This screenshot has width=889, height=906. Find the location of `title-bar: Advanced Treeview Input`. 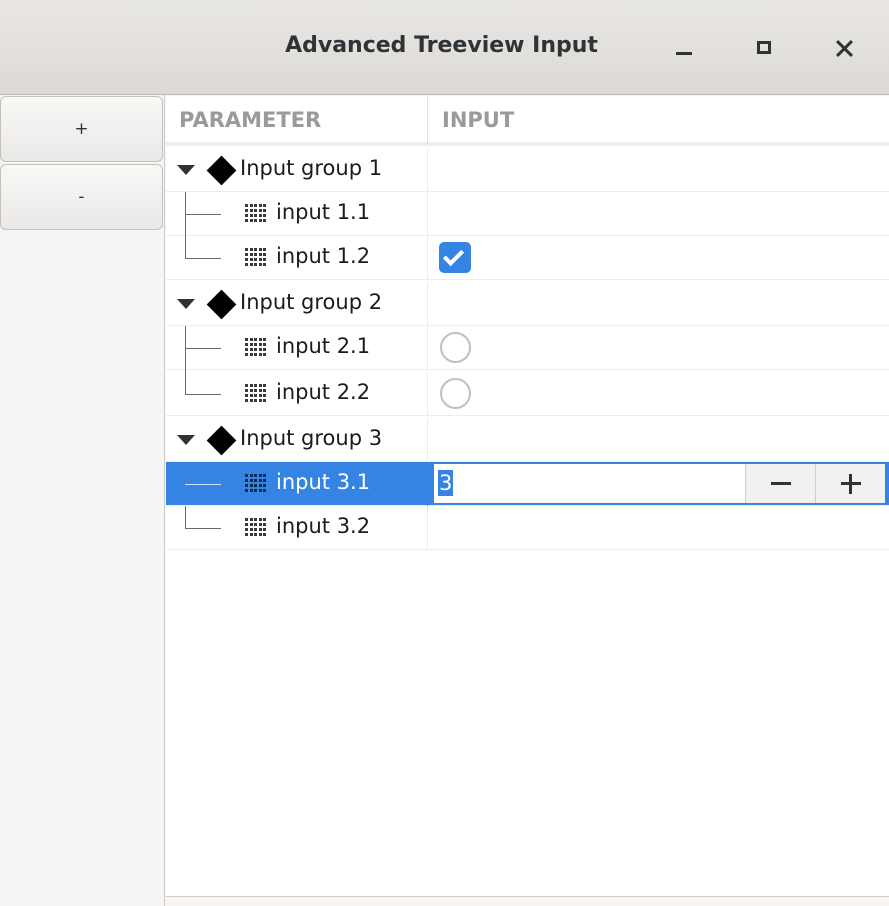

title-bar: Advanced Treeview Input is located at coordinates (444, 47).